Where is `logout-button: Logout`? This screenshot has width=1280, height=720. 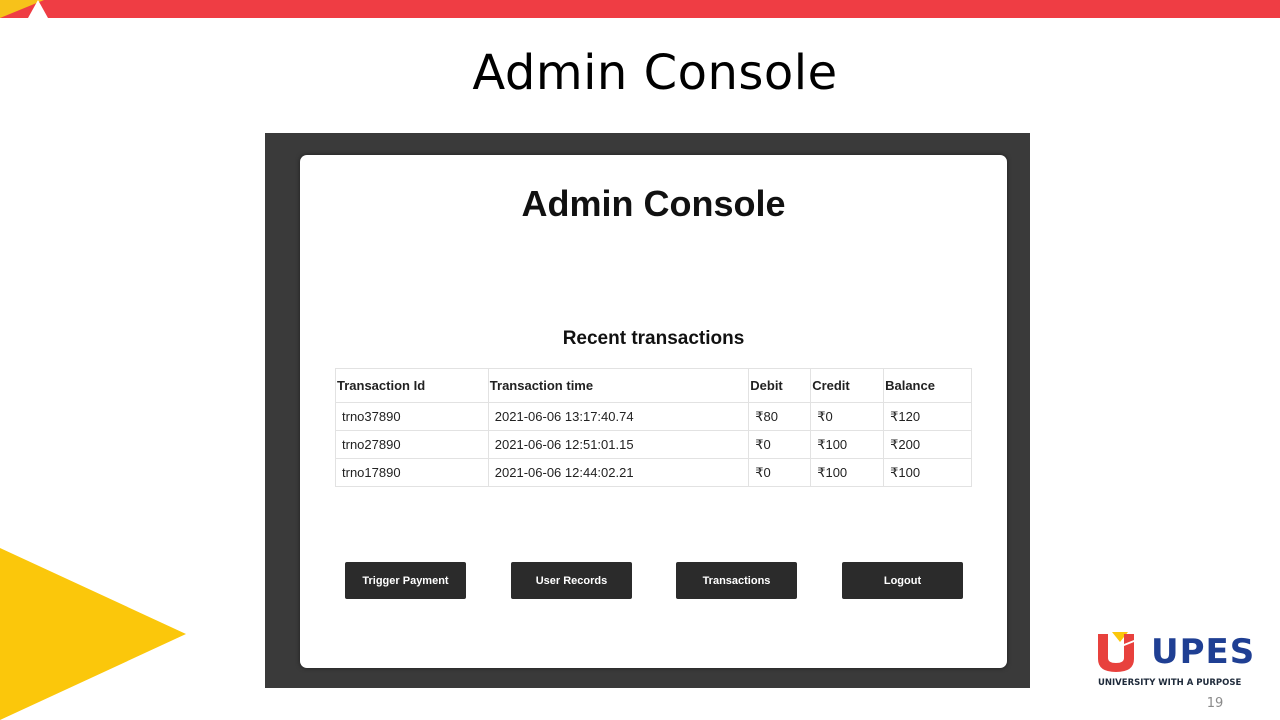
logout-button: Logout is located at coordinates (902, 580).